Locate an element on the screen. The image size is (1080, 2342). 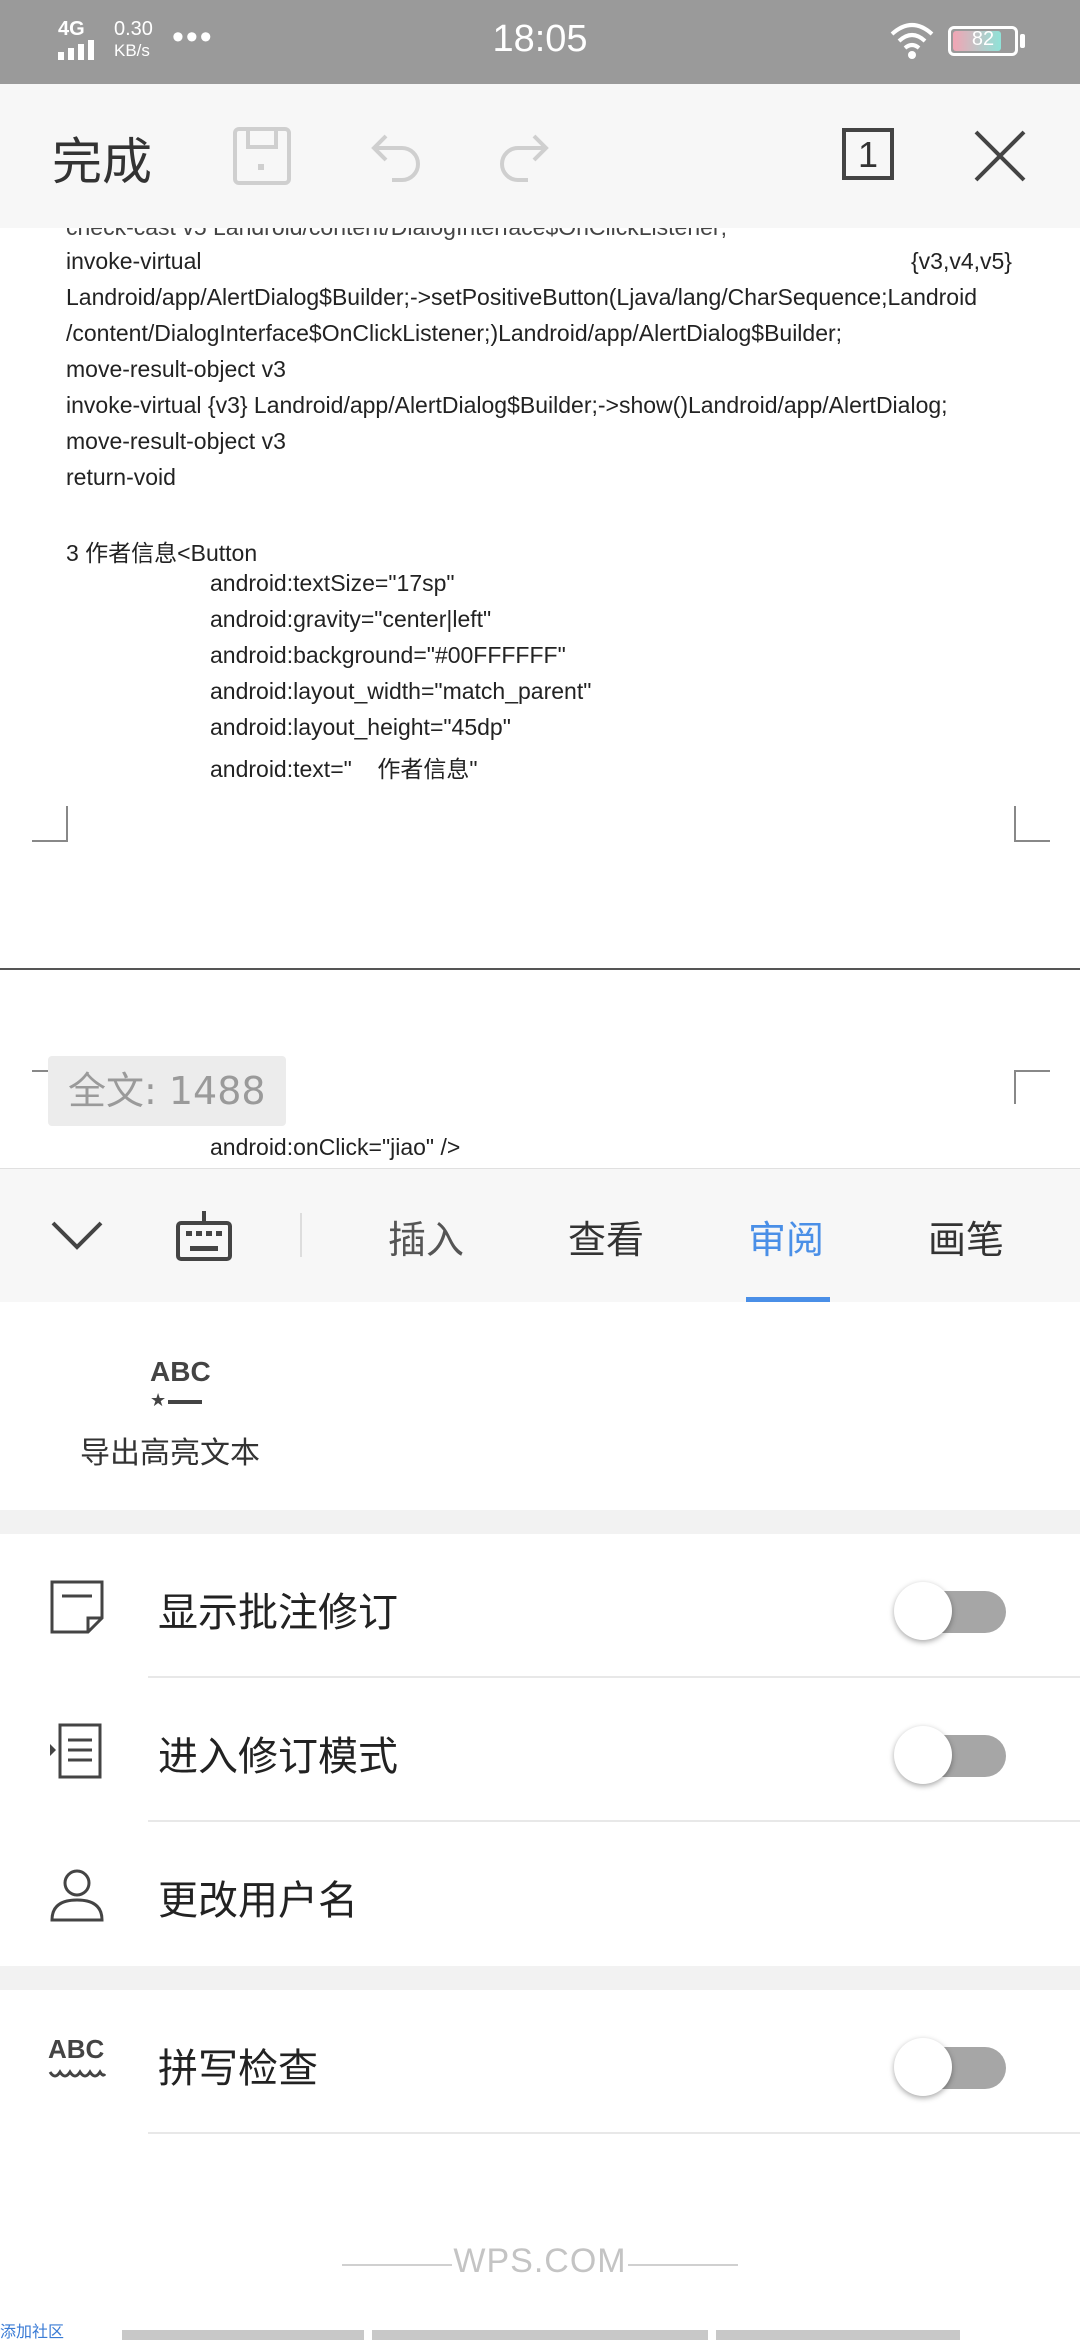
battery-icon: 82 is located at coordinates (983, 41).